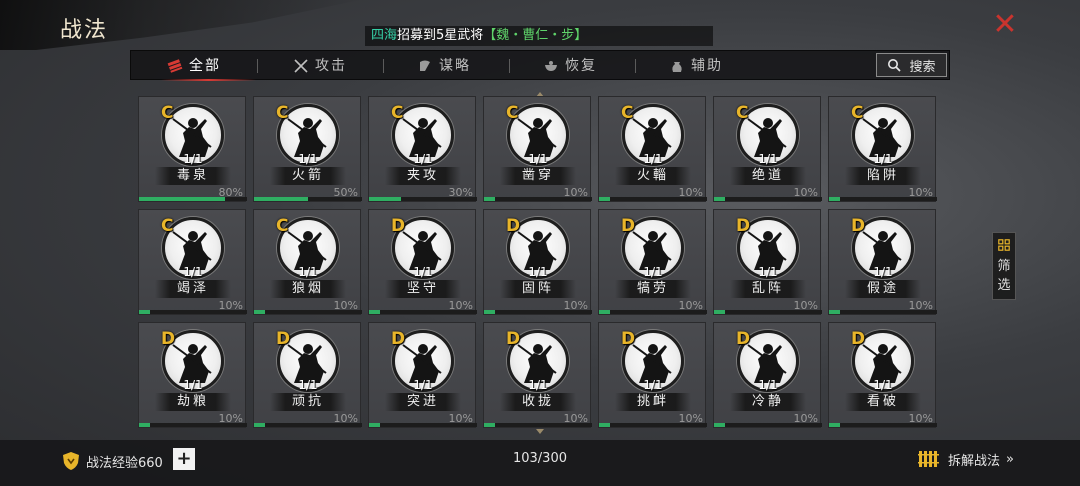 The height and width of the screenshot is (486, 1080). Describe the element at coordinates (652, 262) in the screenshot. I see `skill-card: D 1/1 犒劳 10%` at that location.